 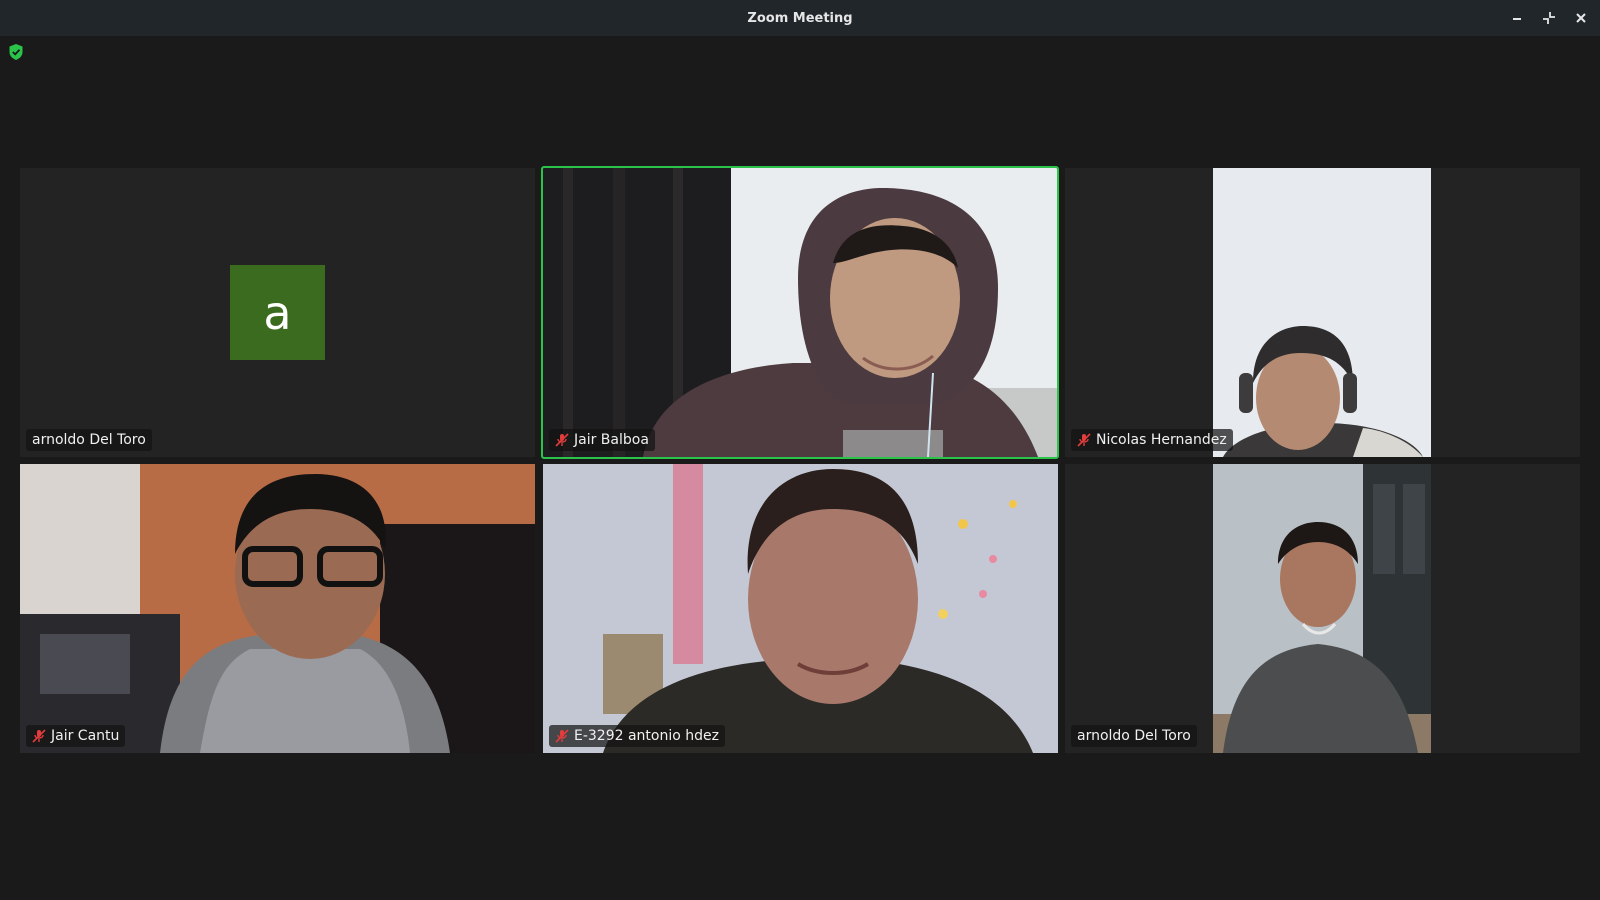 I want to click on restore-icon, so click(x=1549, y=18).